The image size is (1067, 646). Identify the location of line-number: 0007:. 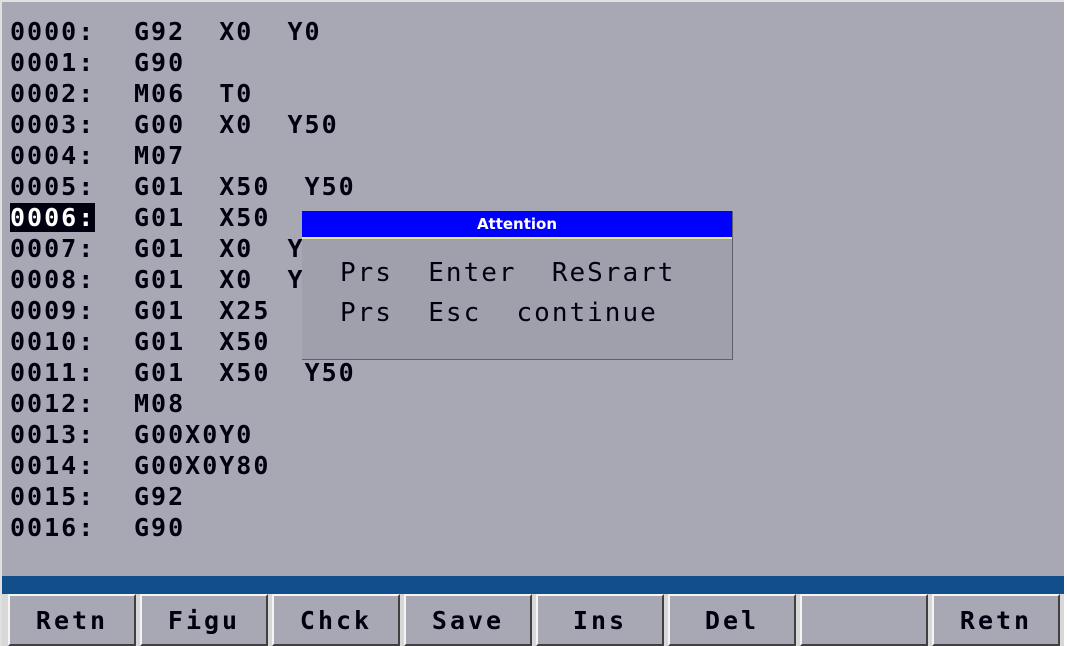
(72, 248).